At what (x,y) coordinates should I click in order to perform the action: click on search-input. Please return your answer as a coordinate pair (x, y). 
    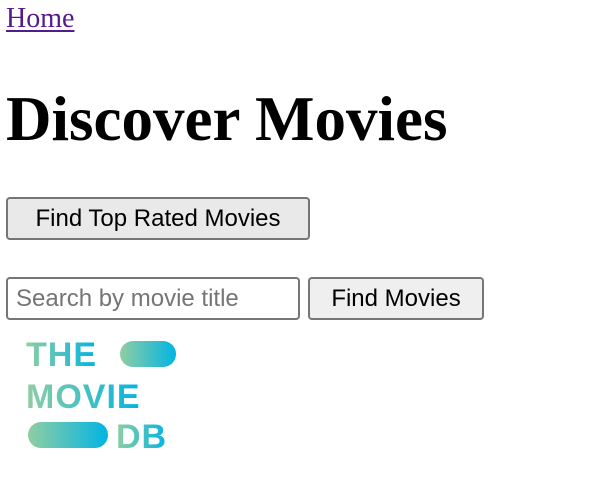
    Looking at the image, I should click on (153, 298).